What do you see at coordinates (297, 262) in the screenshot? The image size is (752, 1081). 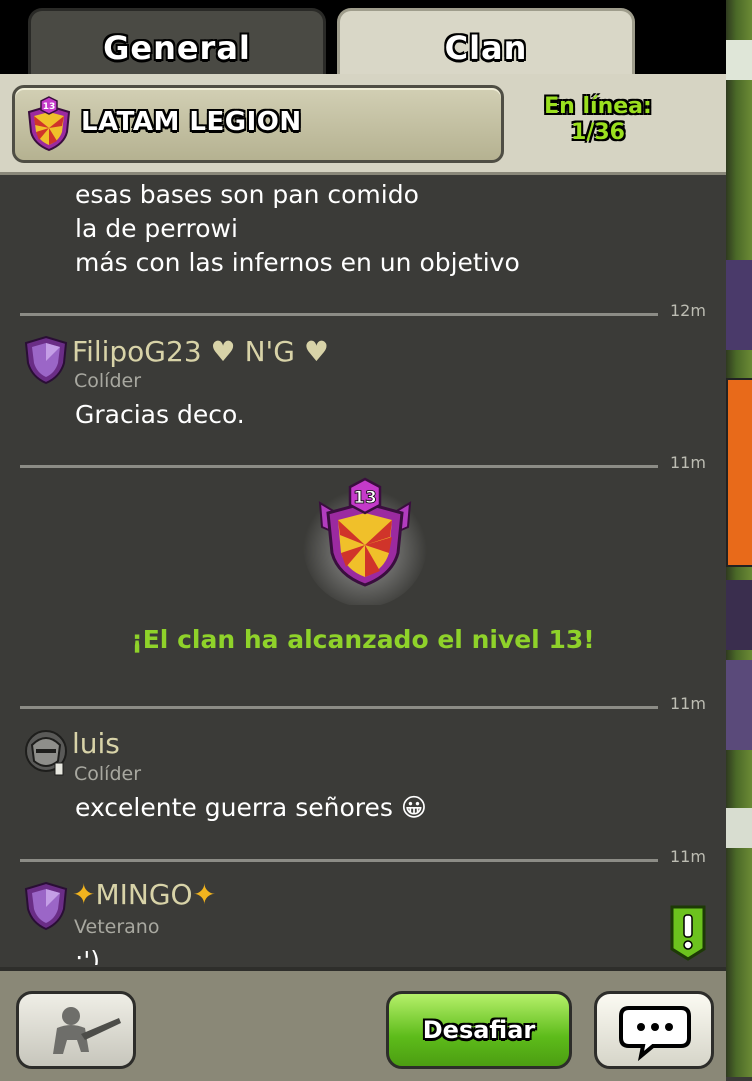 I see `chat-message-line: más con las infernos en un objetivo` at bounding box center [297, 262].